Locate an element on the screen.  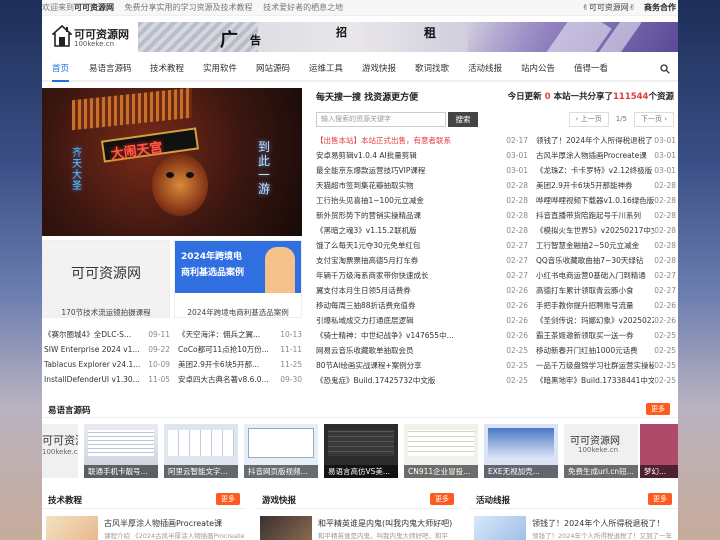
deal-thumb is located at coordinates (500, 528).